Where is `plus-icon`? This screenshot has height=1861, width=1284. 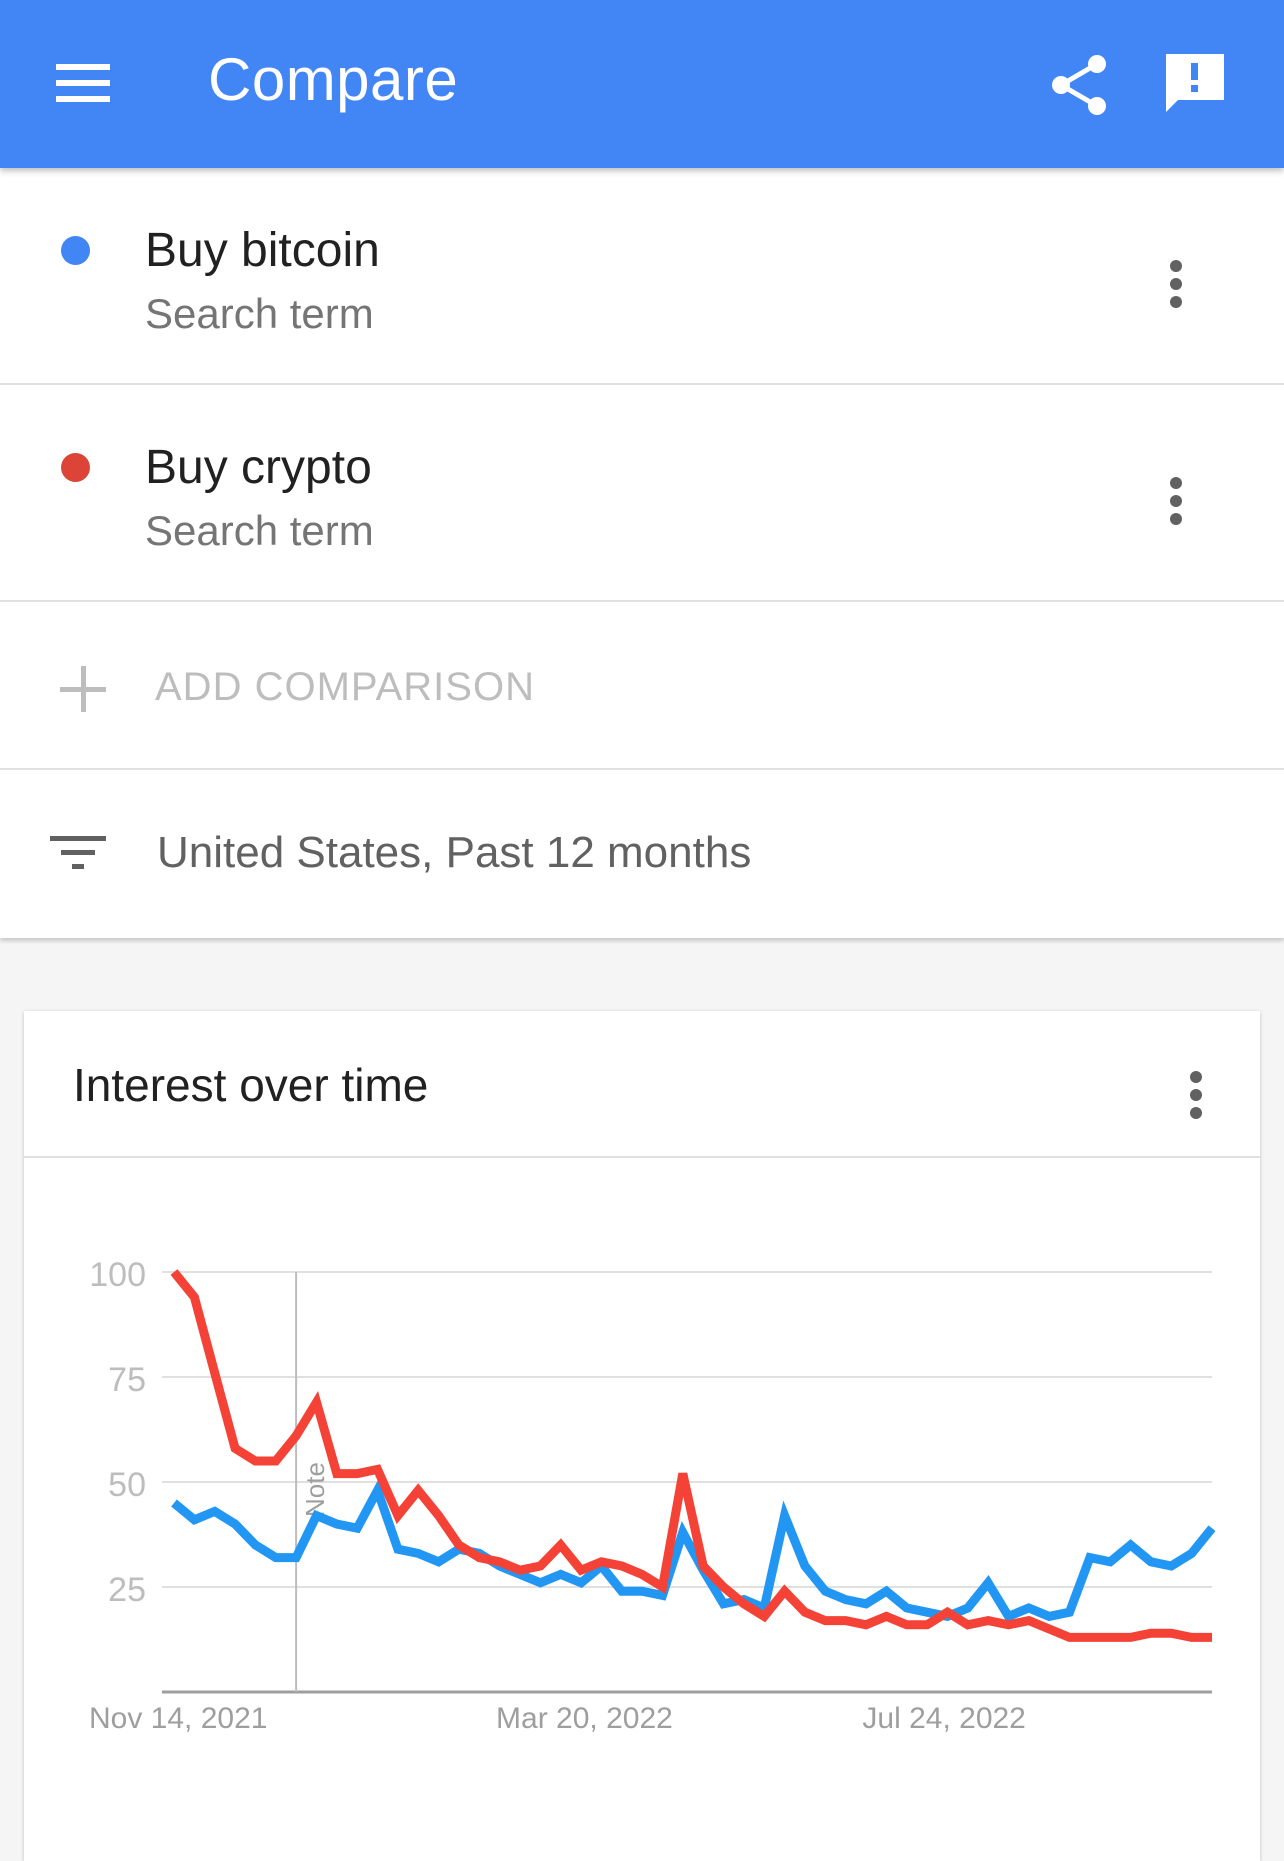
plus-icon is located at coordinates (83, 689).